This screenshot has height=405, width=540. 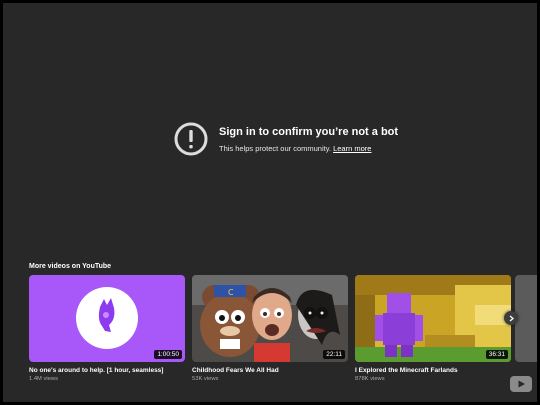 What do you see at coordinates (334, 354) in the screenshot?
I see `video-duration: 22:11` at bounding box center [334, 354].